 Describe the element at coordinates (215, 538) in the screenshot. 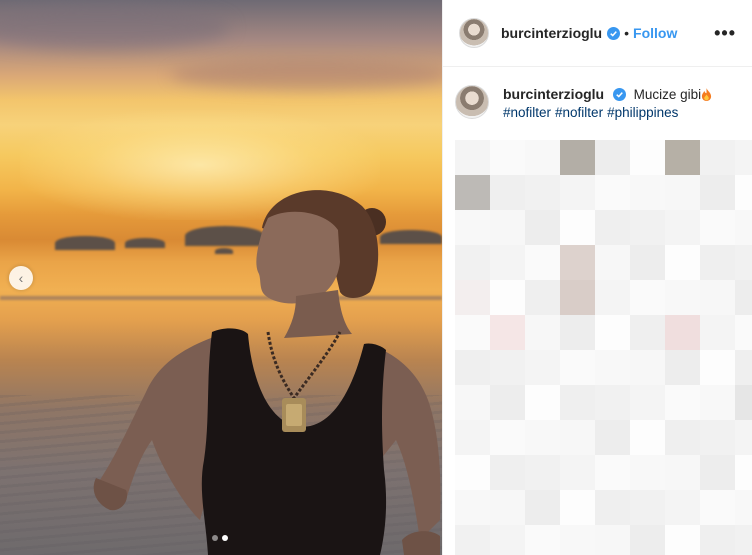

I see `carousel-dot` at that location.